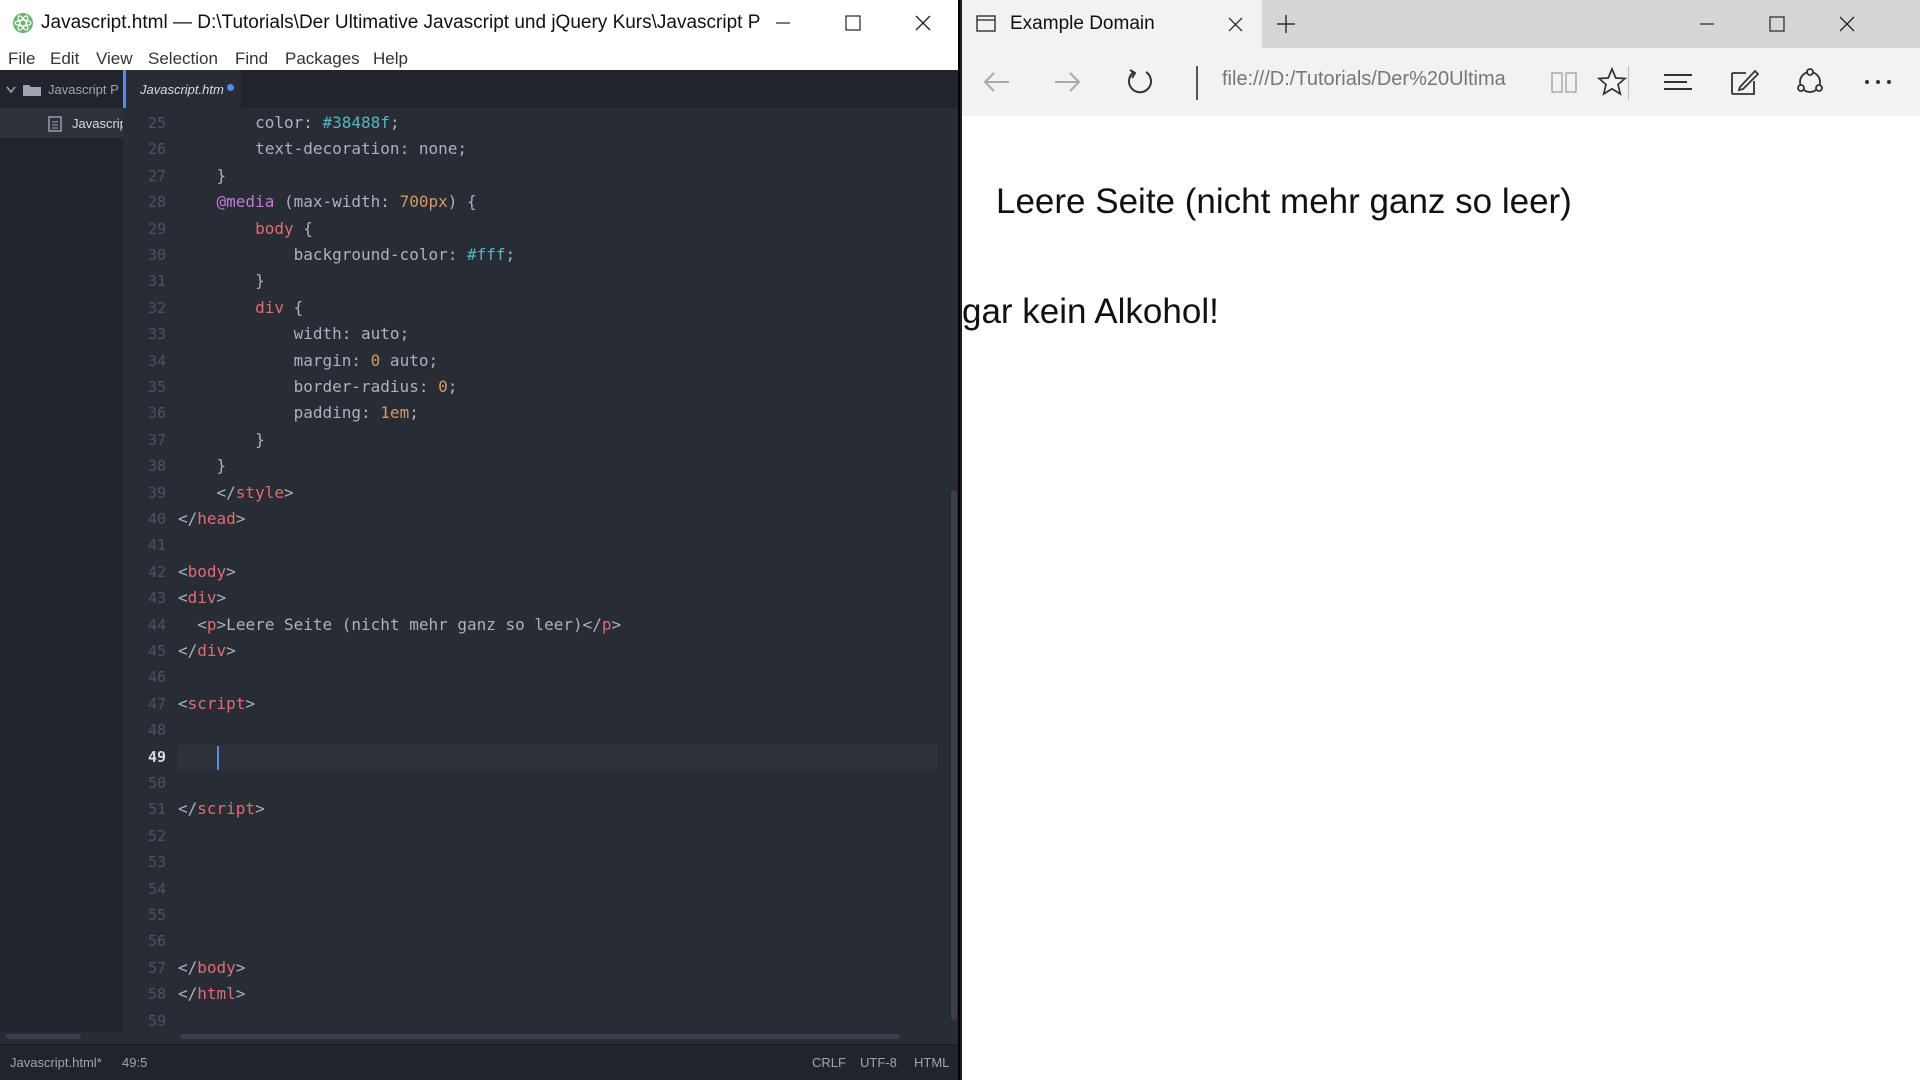  I want to click on code-line: </html>, so click(212, 994).